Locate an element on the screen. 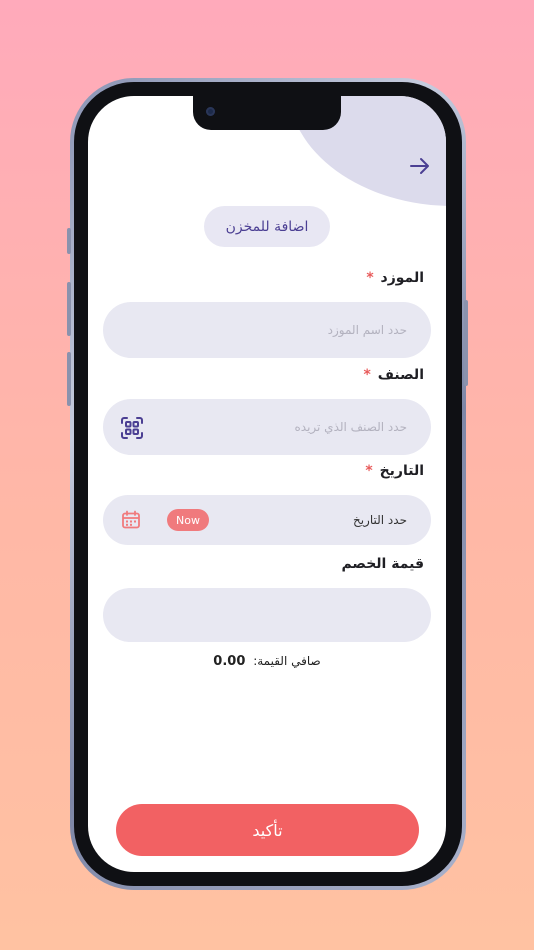  category-input is located at coordinates (267, 427).